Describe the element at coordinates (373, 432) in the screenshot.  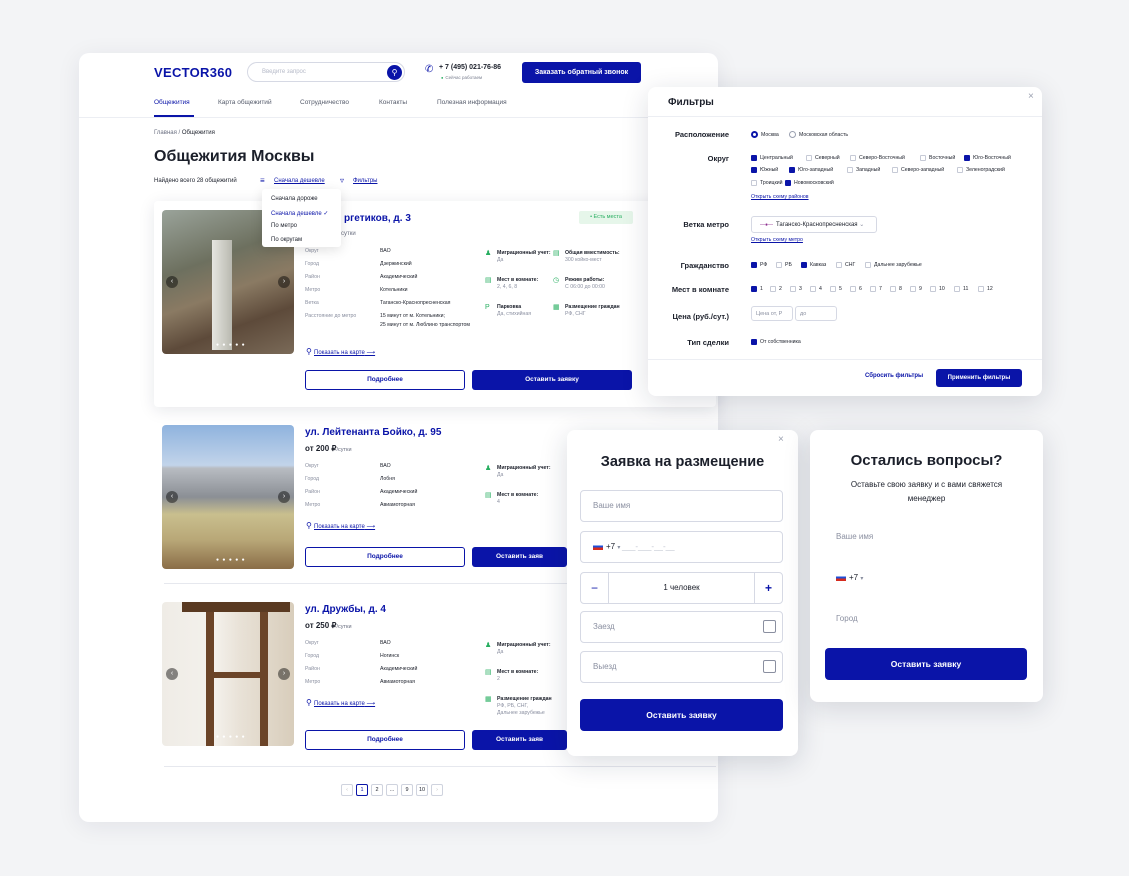
I see `listing-title: ул. Лейтенанта Бойко, д. 95` at that location.